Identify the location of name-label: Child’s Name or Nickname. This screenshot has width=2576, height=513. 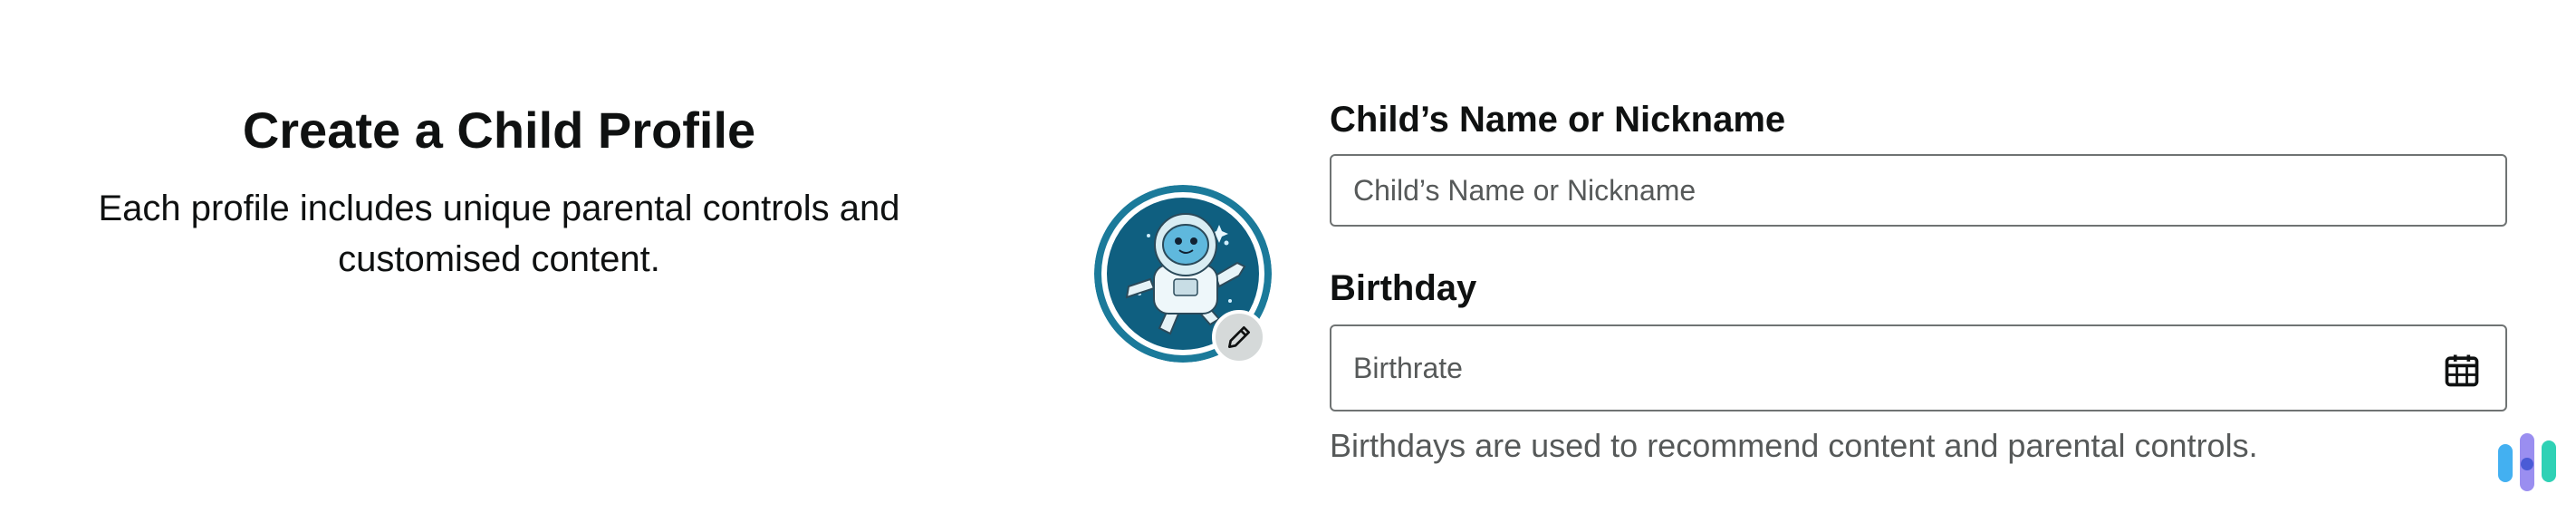
(1558, 120).